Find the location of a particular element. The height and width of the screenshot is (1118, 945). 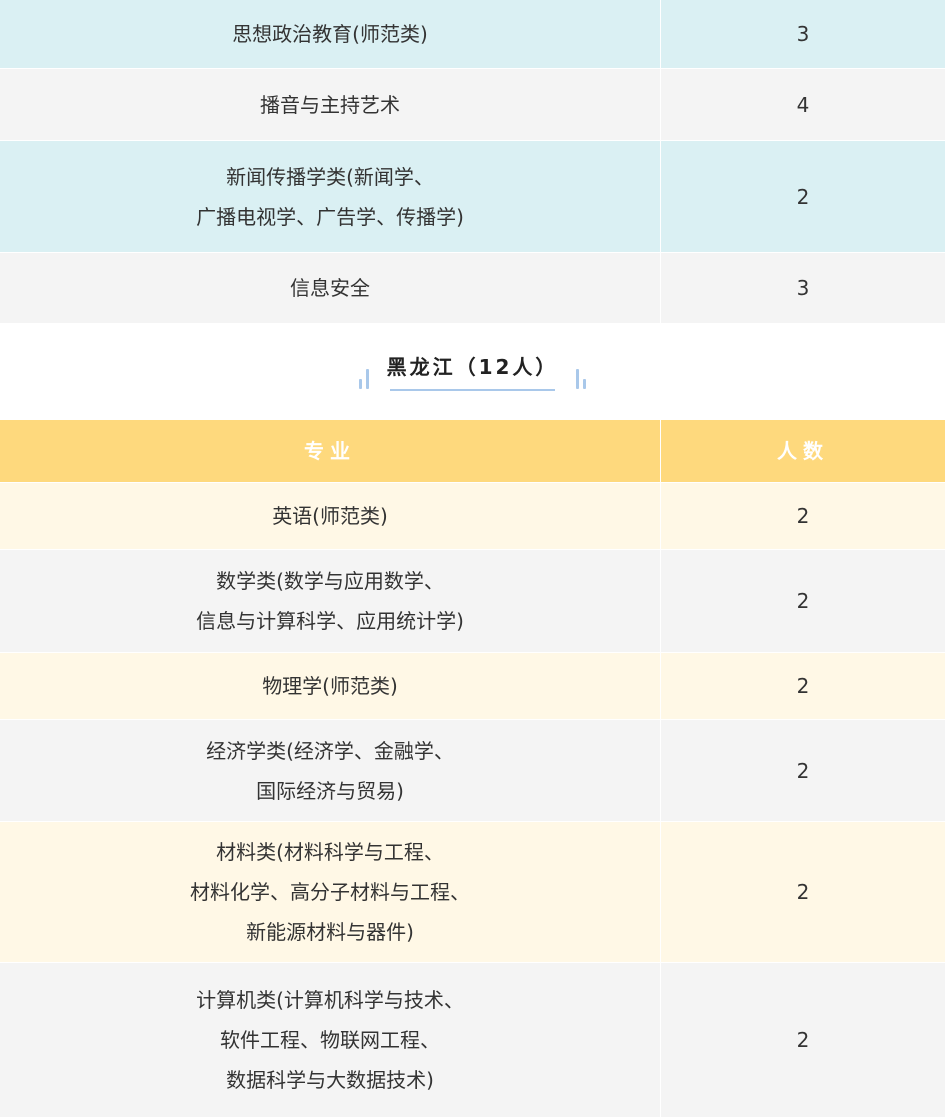

major-cell: 经济学类(经济学、金融学、 国际经济与贸易) is located at coordinates (330, 770).